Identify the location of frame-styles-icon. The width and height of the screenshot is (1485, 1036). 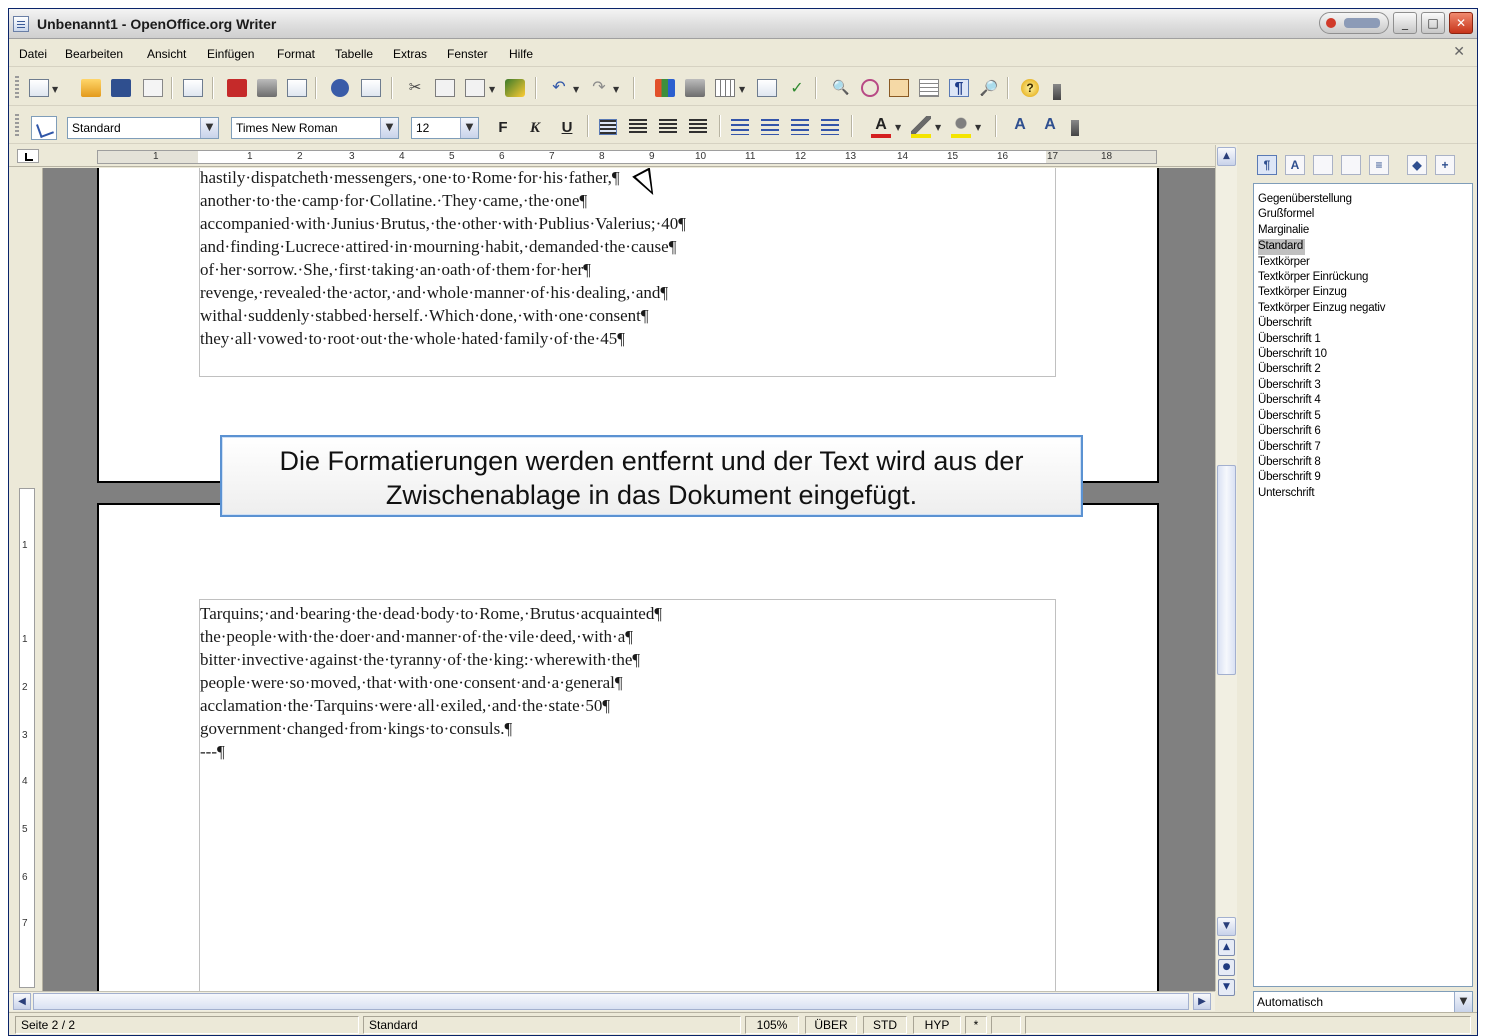
(1323, 165).